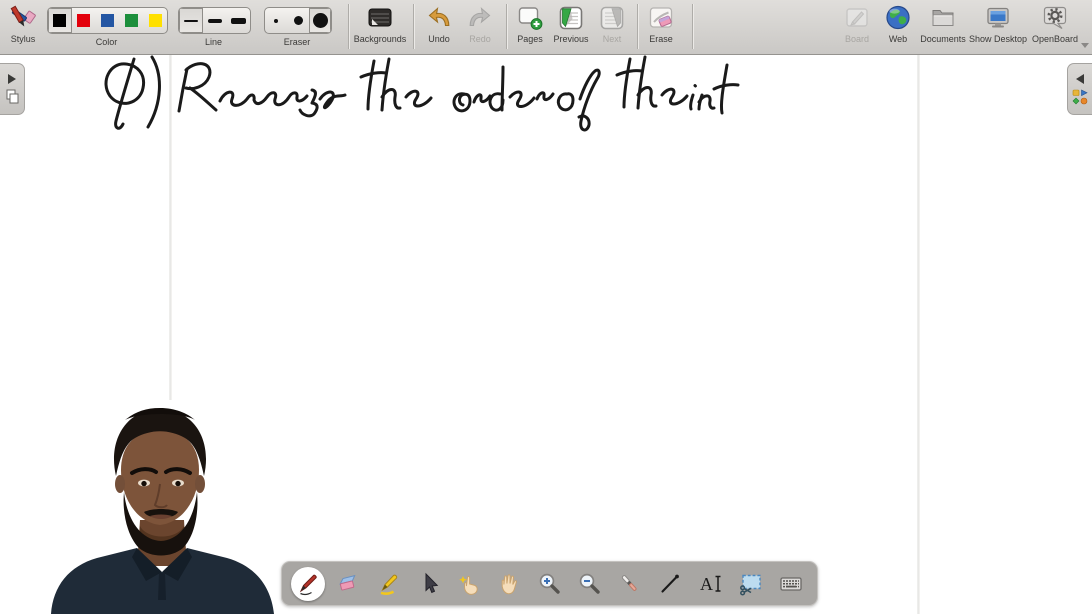 Image resolution: width=1092 pixels, height=614 pixels. I want to click on eraser-medium-option, so click(298, 20).